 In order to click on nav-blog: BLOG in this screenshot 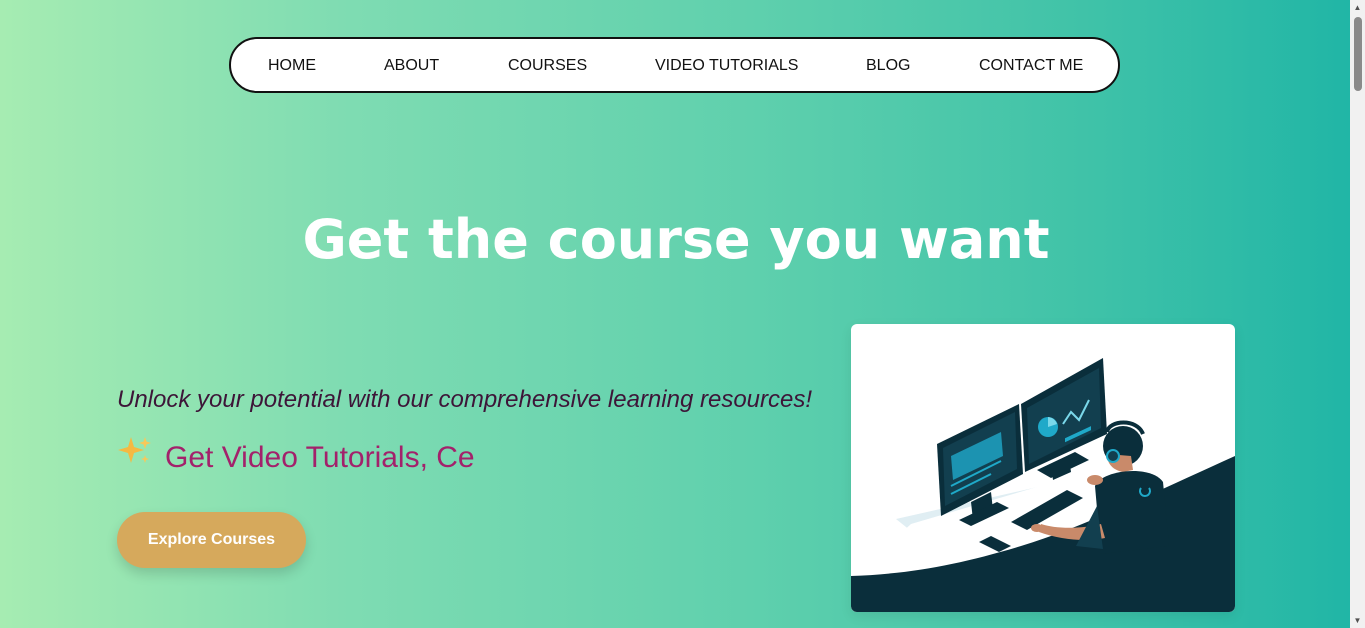, I will do `click(888, 67)`.